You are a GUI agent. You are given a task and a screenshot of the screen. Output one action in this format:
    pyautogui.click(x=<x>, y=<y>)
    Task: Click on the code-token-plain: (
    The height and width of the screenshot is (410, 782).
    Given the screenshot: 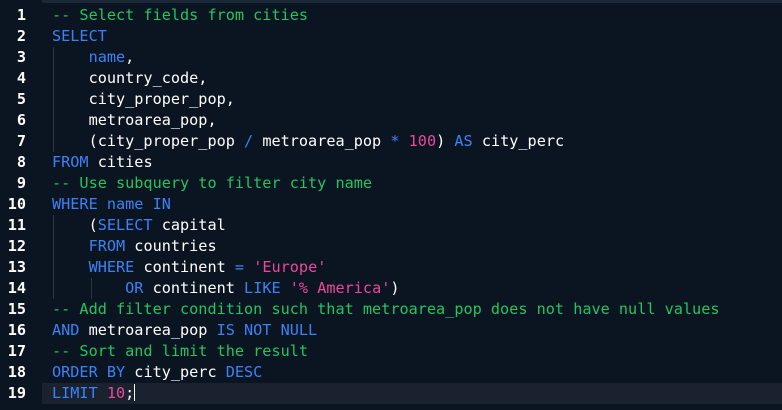 What is the action you would take?
    pyautogui.click(x=75, y=225)
    